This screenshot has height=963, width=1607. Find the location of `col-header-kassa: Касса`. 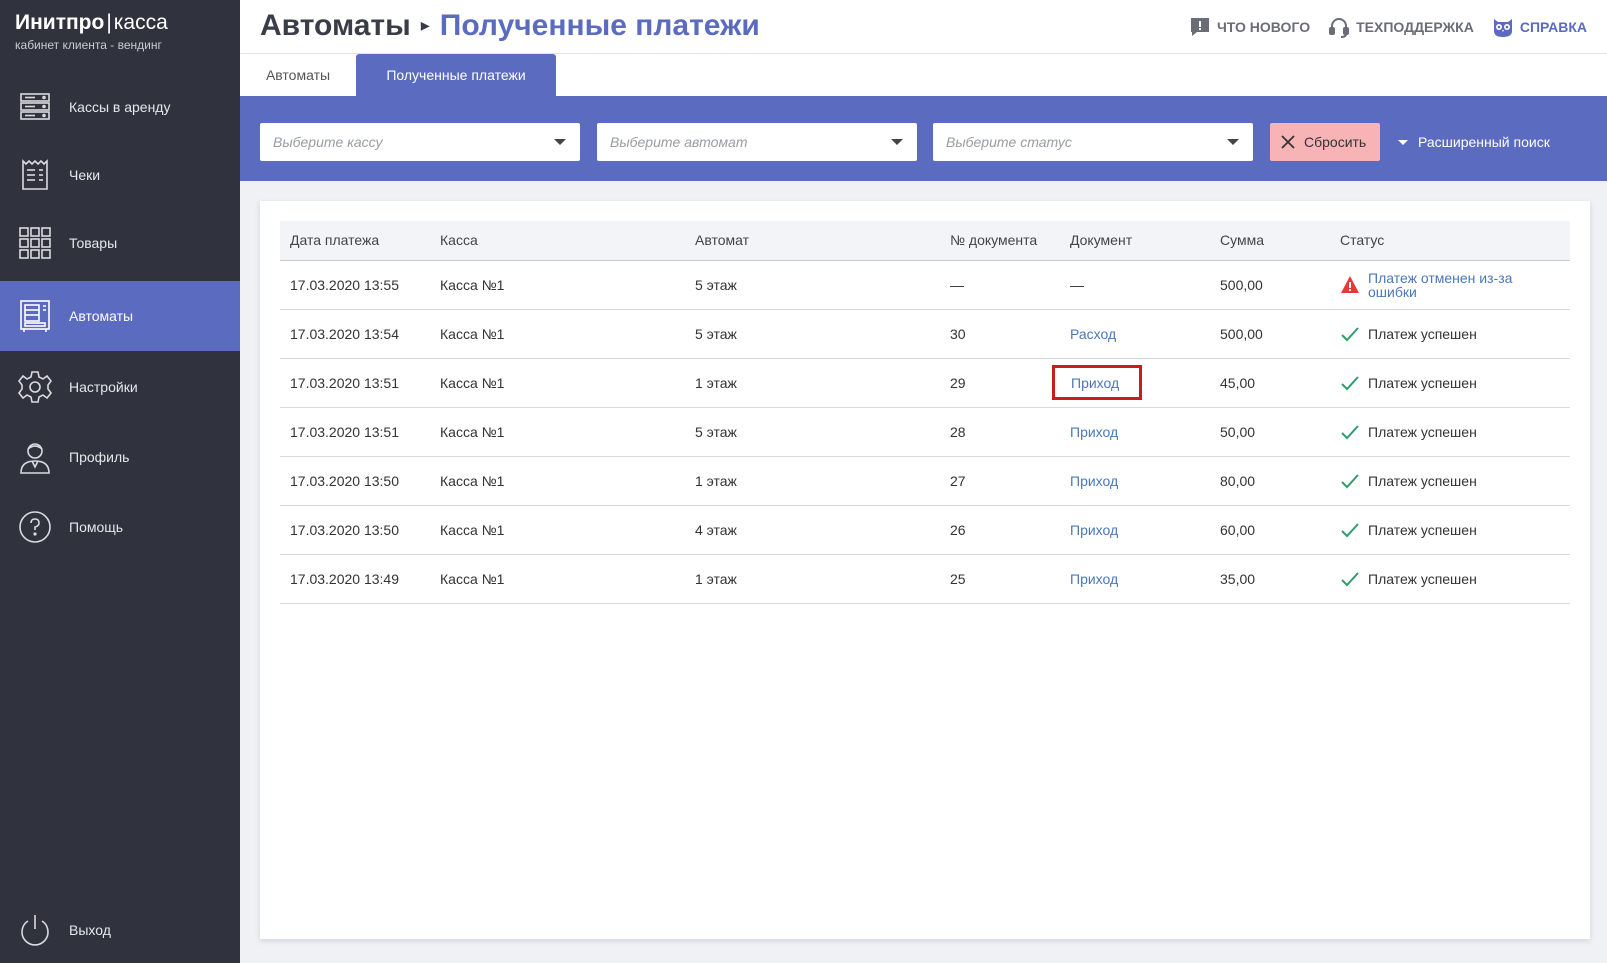

col-header-kassa: Касса is located at coordinates (557, 240).